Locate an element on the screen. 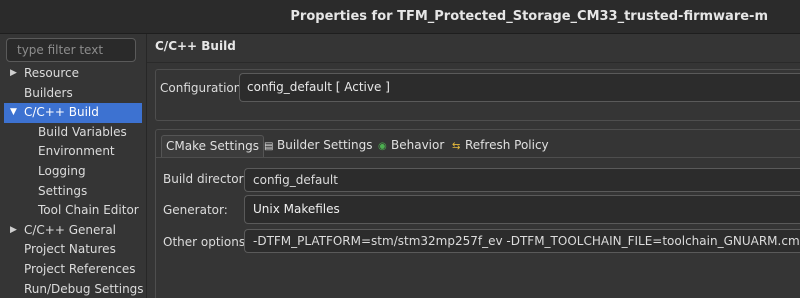 The height and width of the screenshot is (298, 800). tab-label: Refresh Policy is located at coordinates (507, 145).